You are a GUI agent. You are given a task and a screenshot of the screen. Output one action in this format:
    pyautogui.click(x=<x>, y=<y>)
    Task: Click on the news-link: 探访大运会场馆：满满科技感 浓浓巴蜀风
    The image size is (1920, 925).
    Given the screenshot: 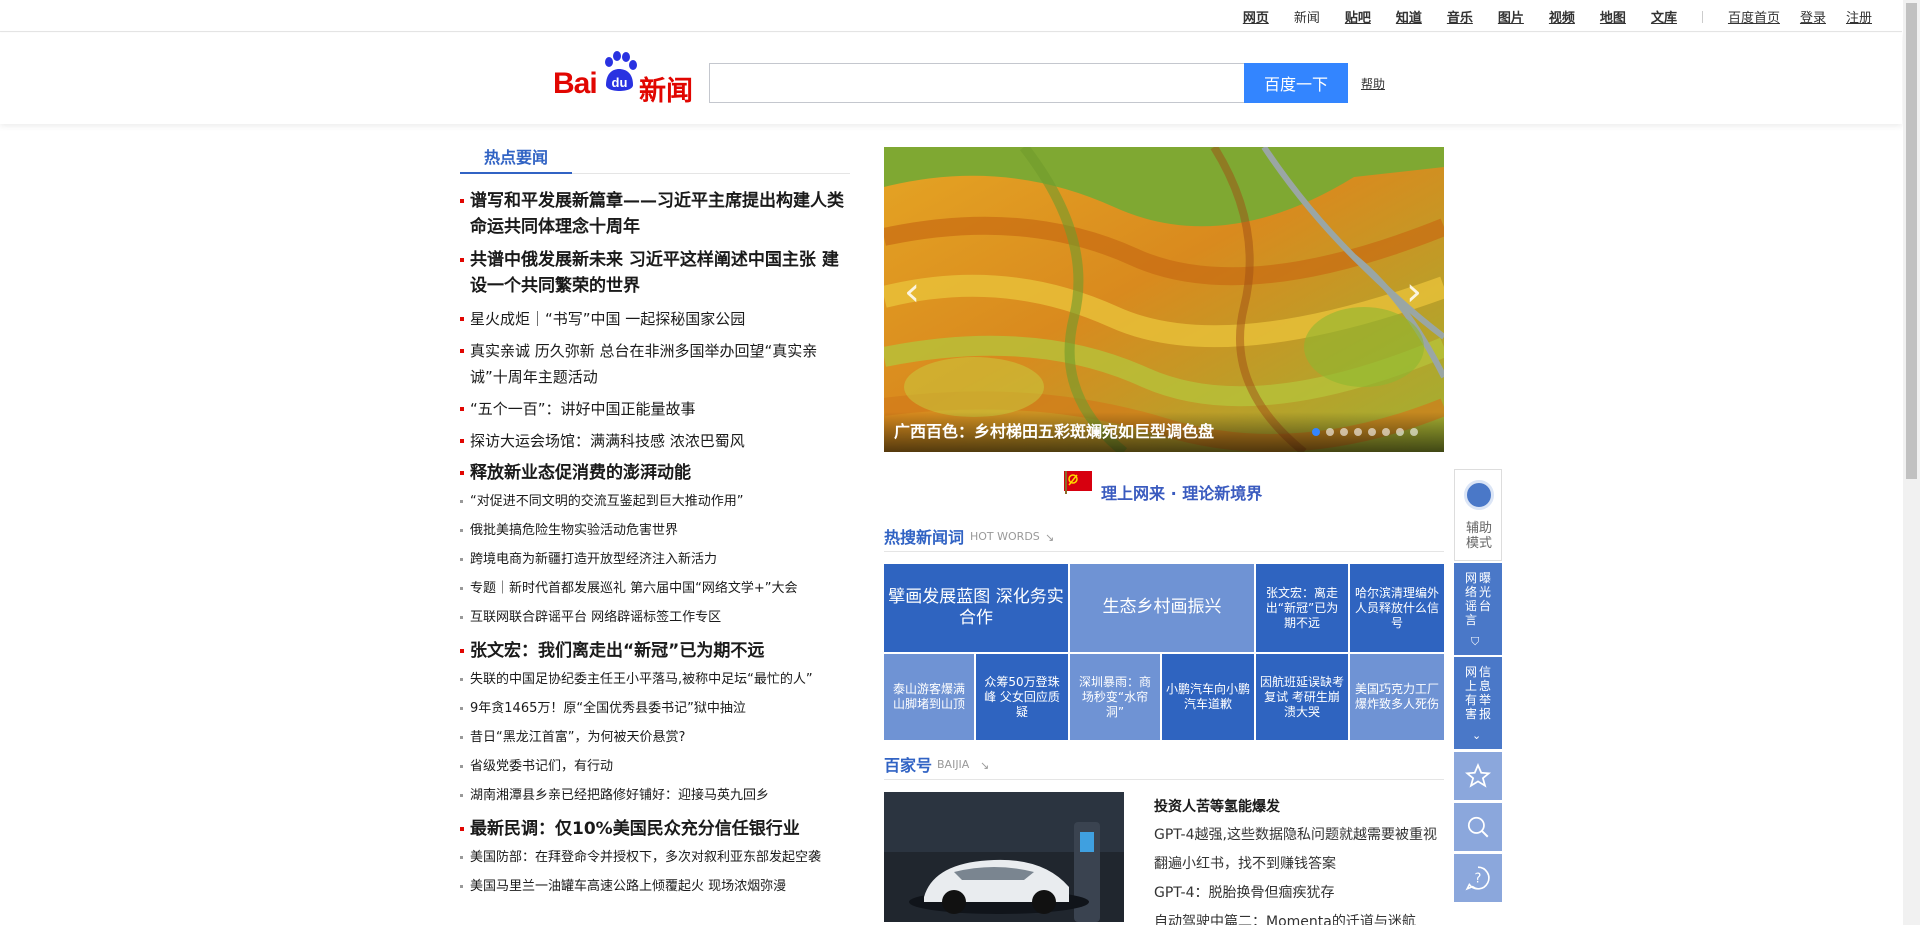 What is the action you would take?
    pyautogui.click(x=607, y=441)
    